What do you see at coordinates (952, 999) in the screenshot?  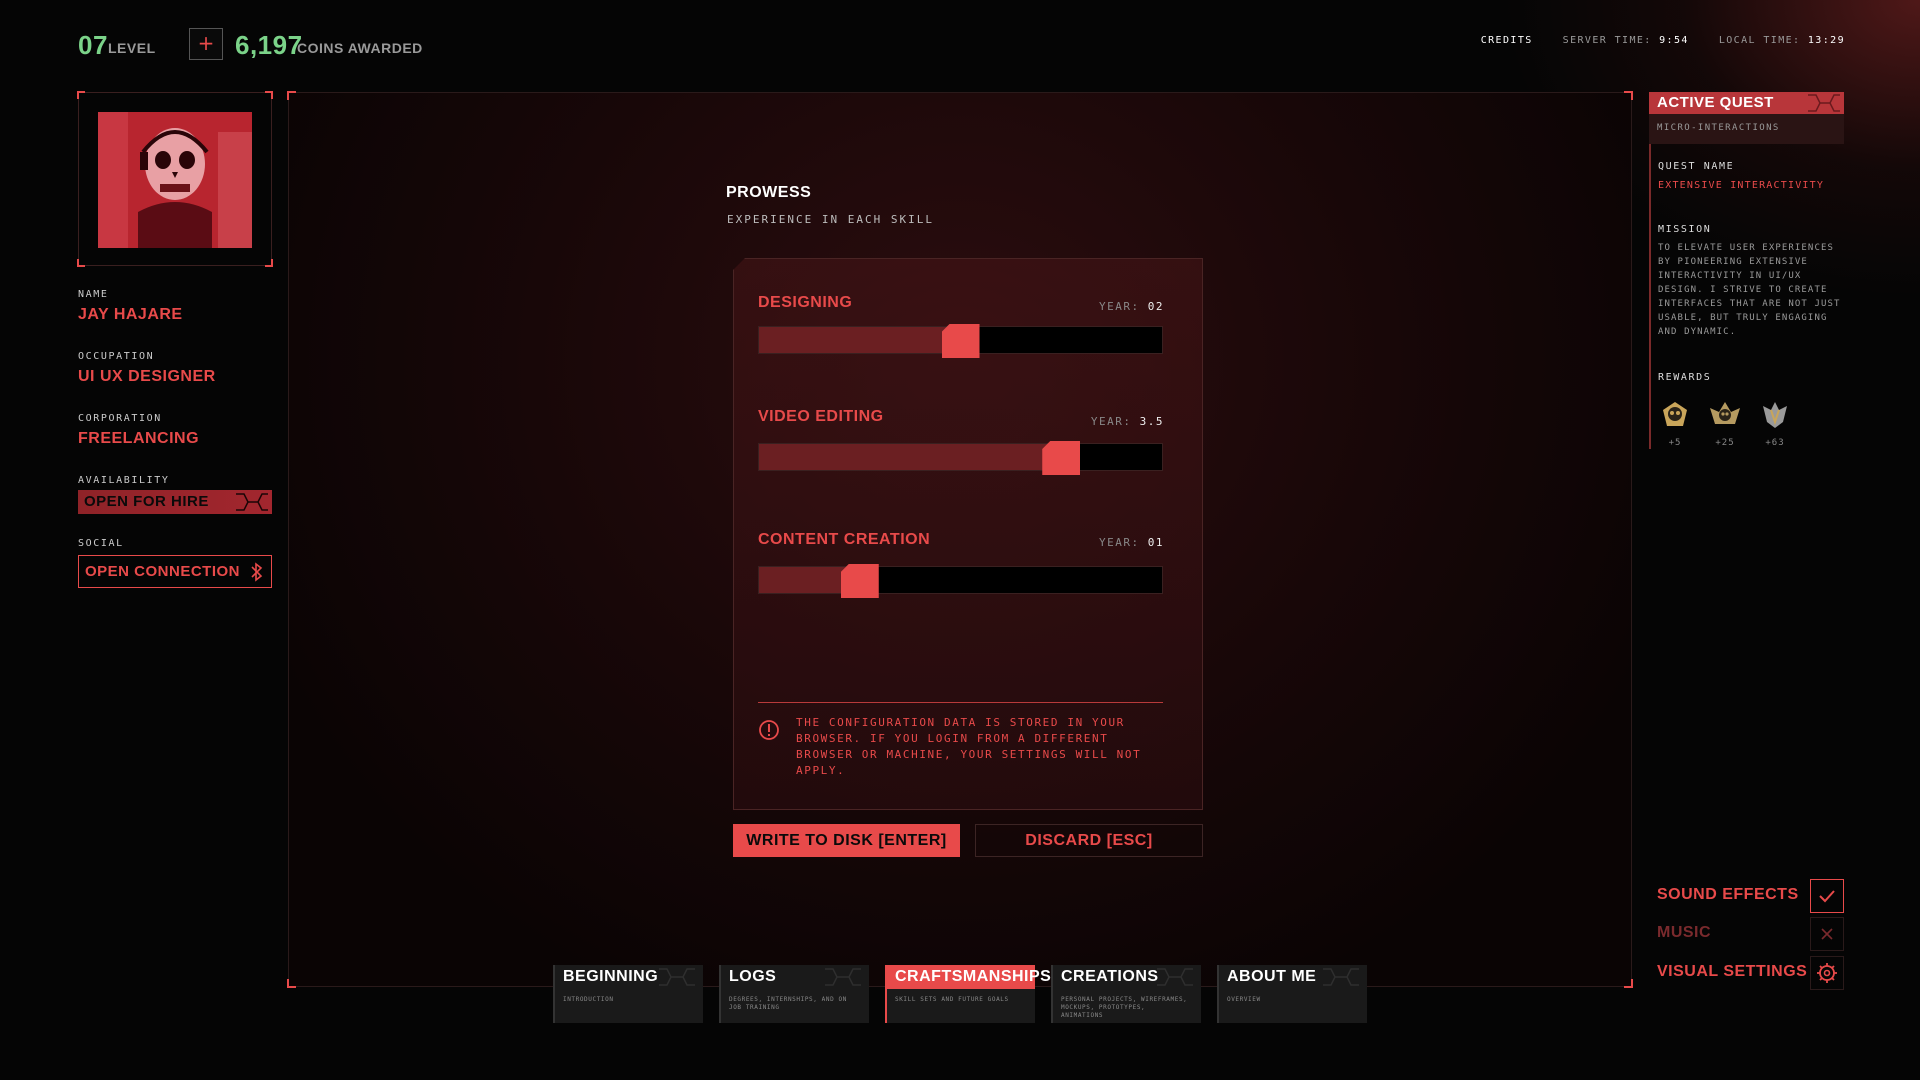 I see `nav-tab-description: SKILL SETS AND FUTURE GOALS` at bounding box center [952, 999].